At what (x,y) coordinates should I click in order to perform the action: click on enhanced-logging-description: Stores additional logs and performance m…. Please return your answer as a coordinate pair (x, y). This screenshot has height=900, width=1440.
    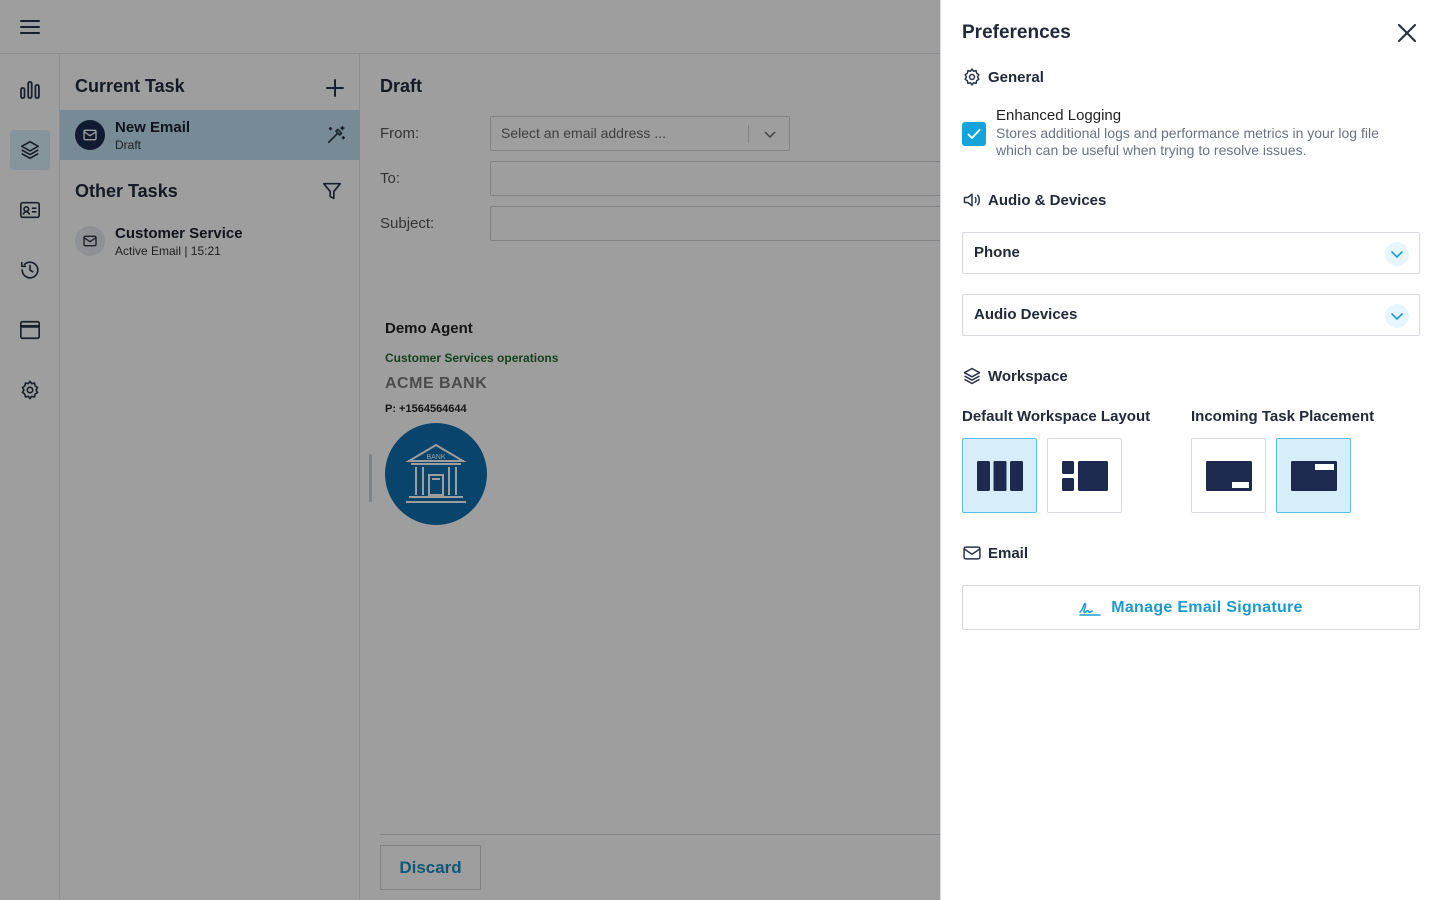
    Looking at the image, I should click on (1187, 141).